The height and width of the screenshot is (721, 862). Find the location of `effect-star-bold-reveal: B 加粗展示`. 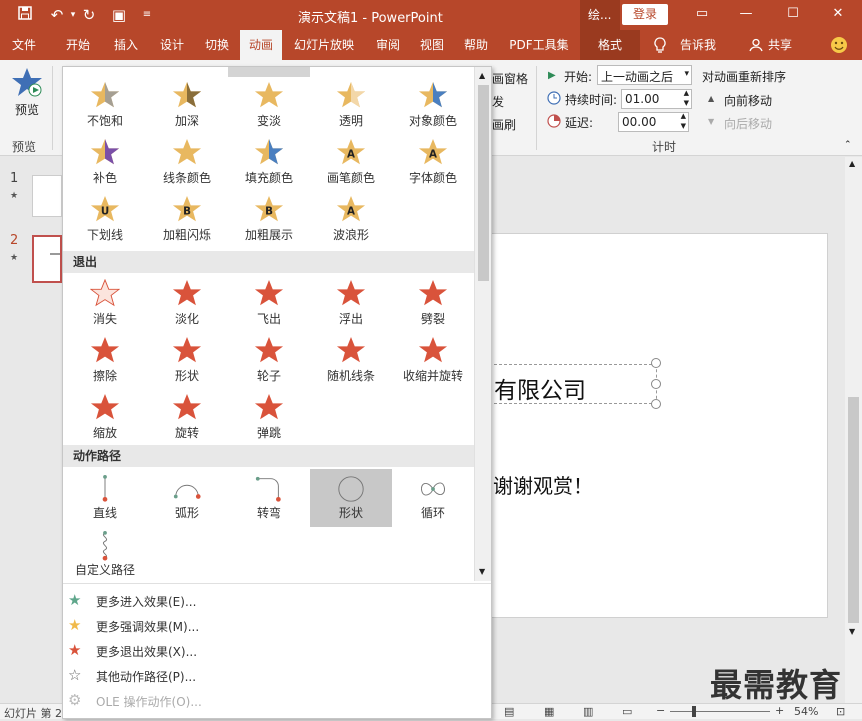

effect-star-bold-reveal: B 加粗展示 is located at coordinates (269, 220).